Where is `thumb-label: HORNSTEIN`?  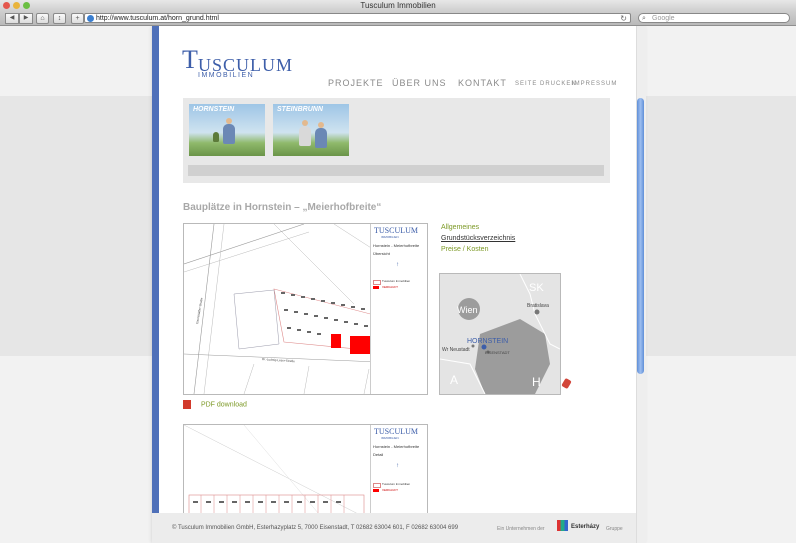
thumb-label: HORNSTEIN is located at coordinates (214, 109).